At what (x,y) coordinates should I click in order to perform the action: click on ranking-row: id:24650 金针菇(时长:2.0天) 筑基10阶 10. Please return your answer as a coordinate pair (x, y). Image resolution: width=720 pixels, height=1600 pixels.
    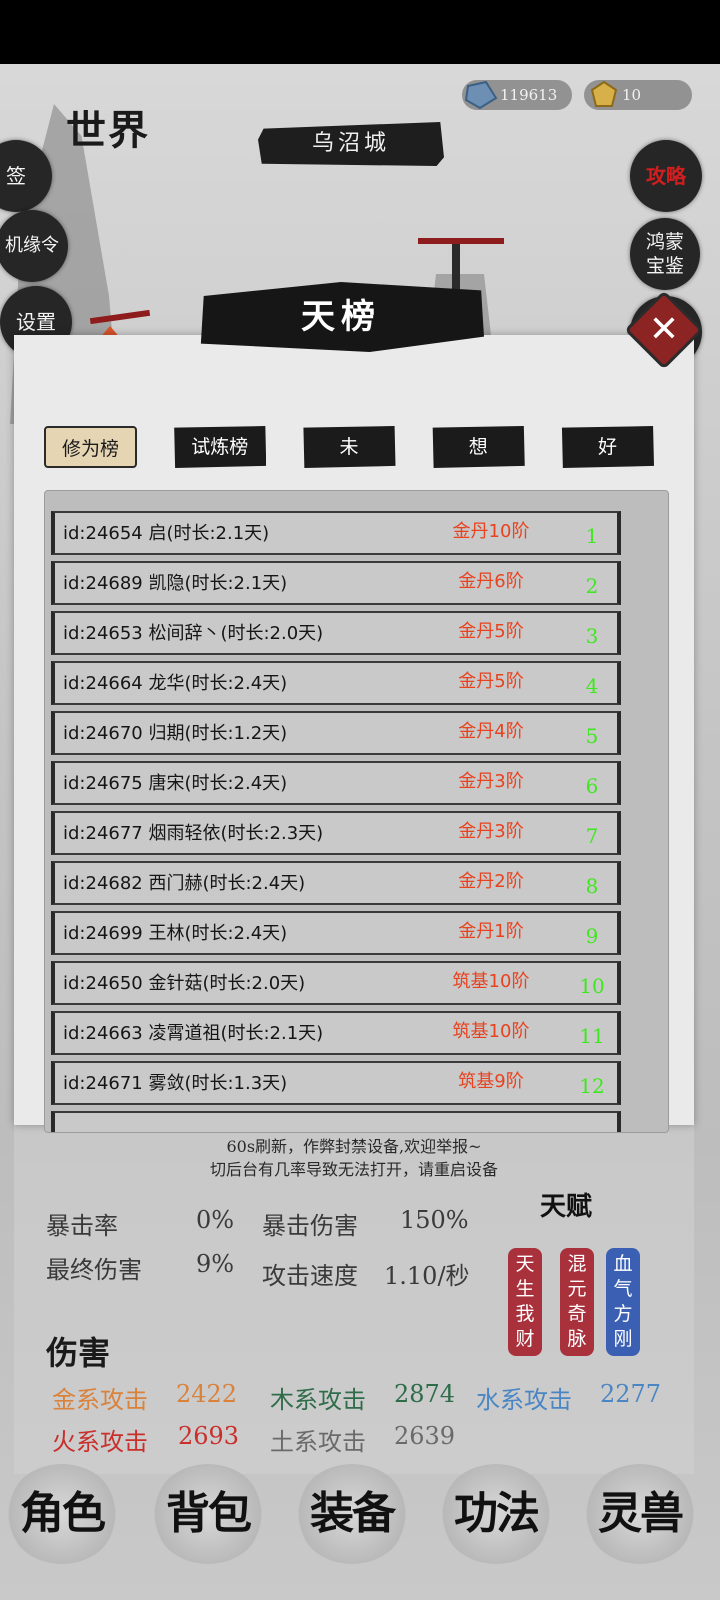
    Looking at the image, I should click on (336, 983).